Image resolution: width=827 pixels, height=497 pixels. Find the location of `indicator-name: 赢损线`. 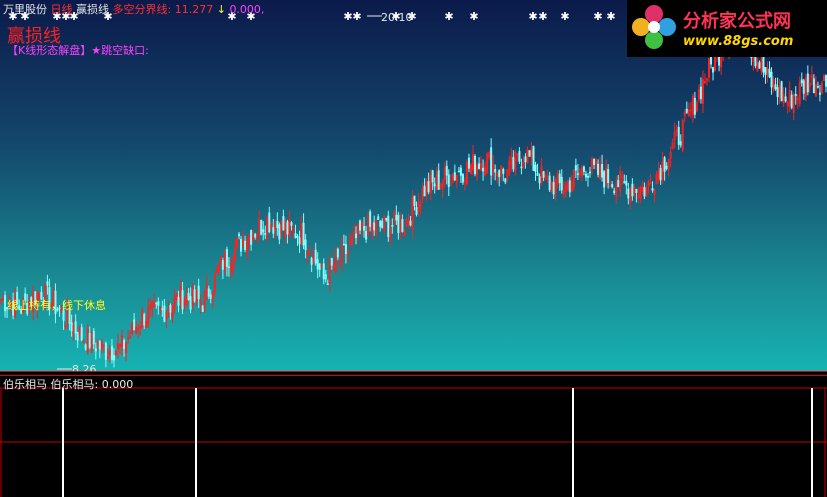

indicator-name: 赢损线 is located at coordinates (92, 9).